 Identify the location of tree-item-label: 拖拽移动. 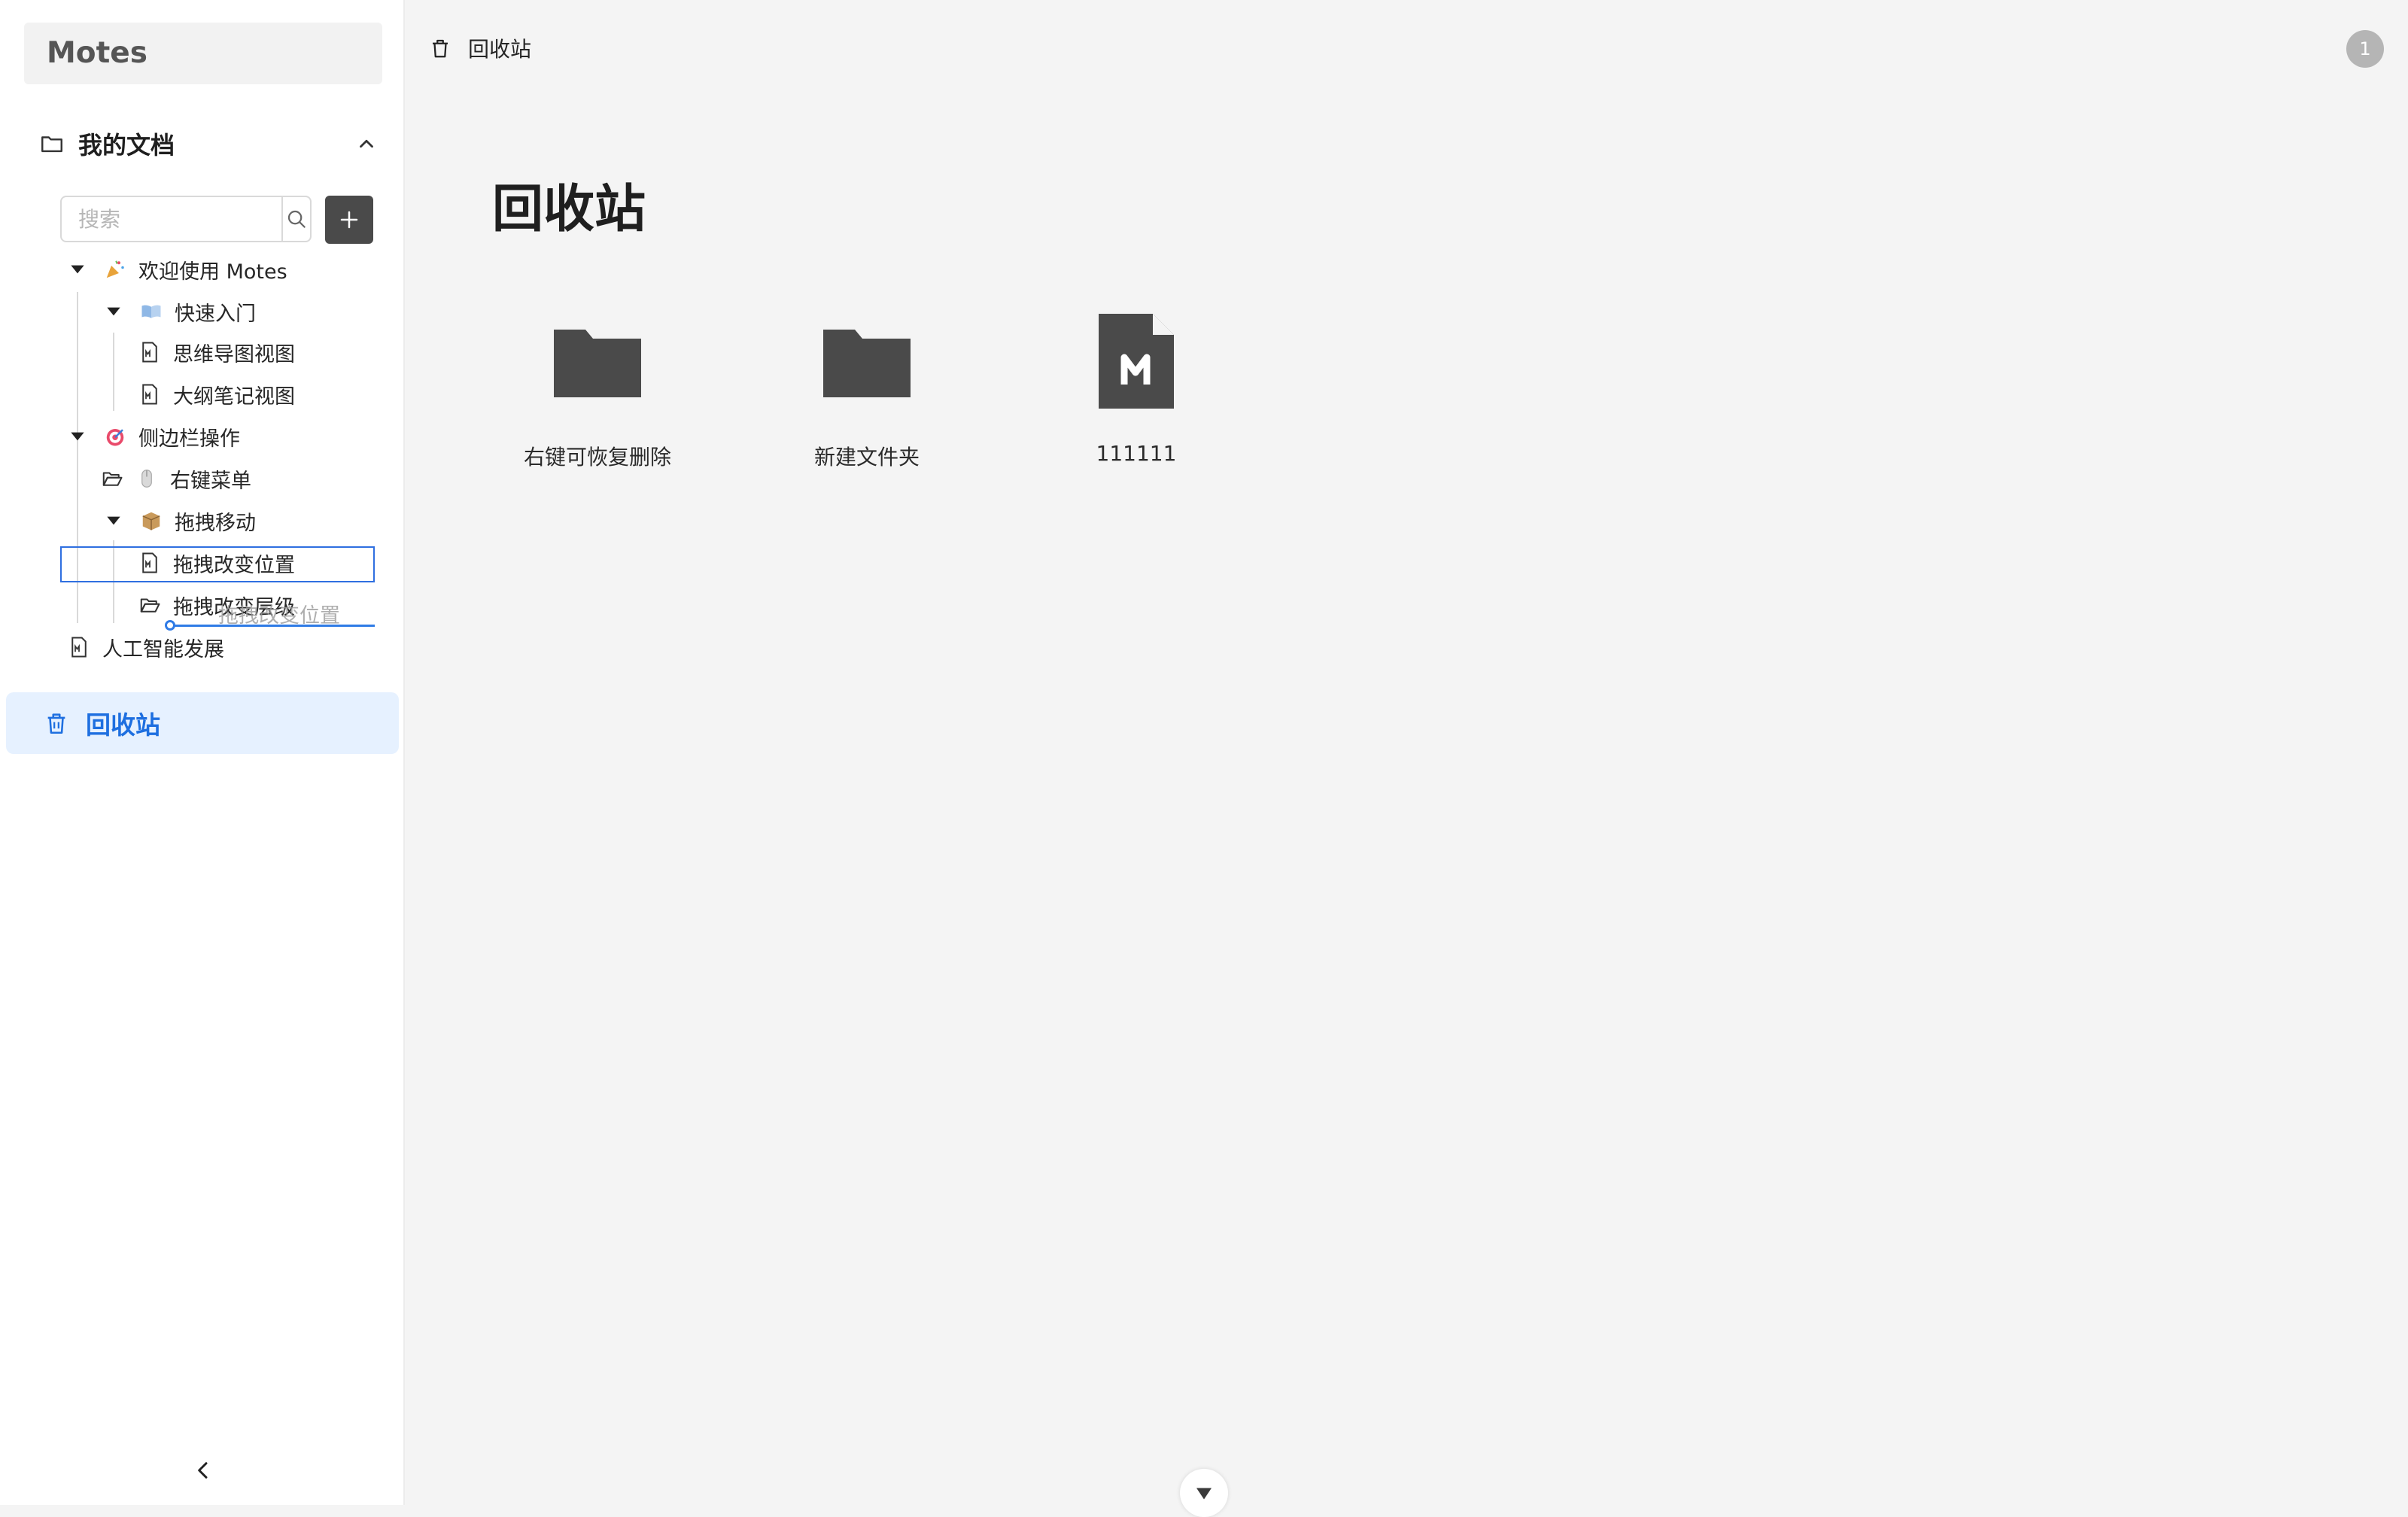
(215, 523).